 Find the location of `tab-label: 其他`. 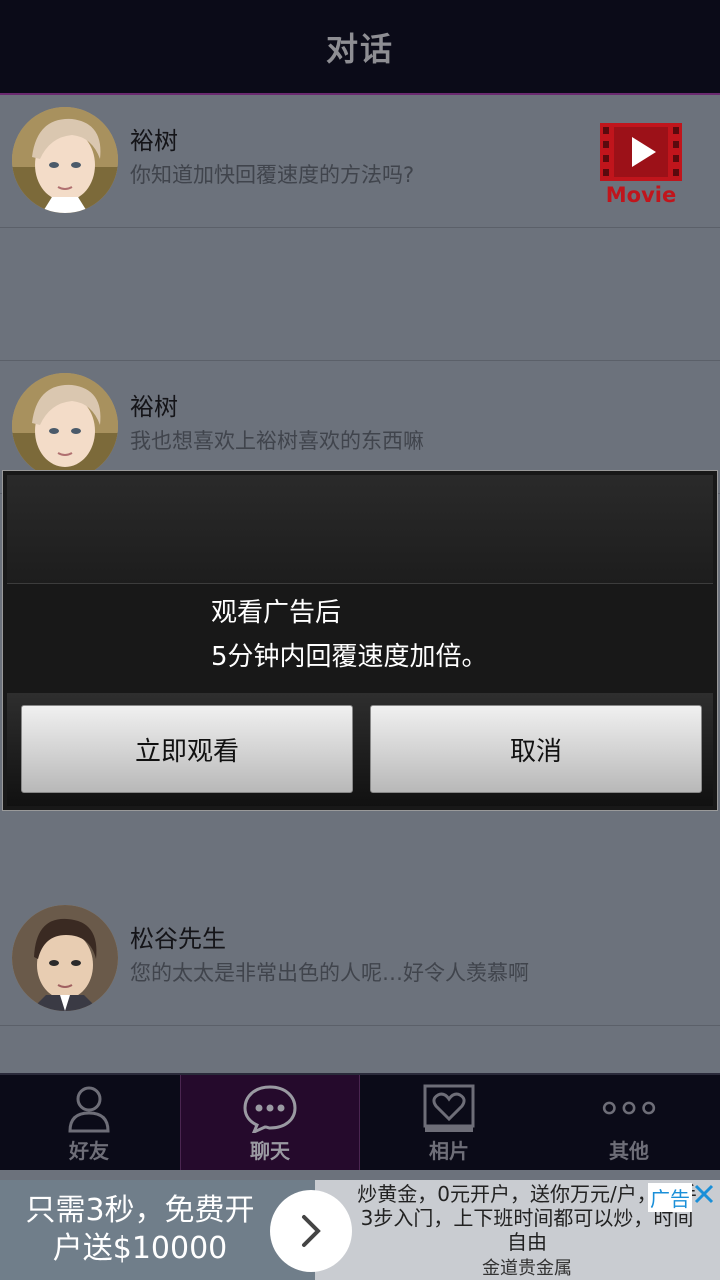

tab-label: 其他 is located at coordinates (629, 1151).